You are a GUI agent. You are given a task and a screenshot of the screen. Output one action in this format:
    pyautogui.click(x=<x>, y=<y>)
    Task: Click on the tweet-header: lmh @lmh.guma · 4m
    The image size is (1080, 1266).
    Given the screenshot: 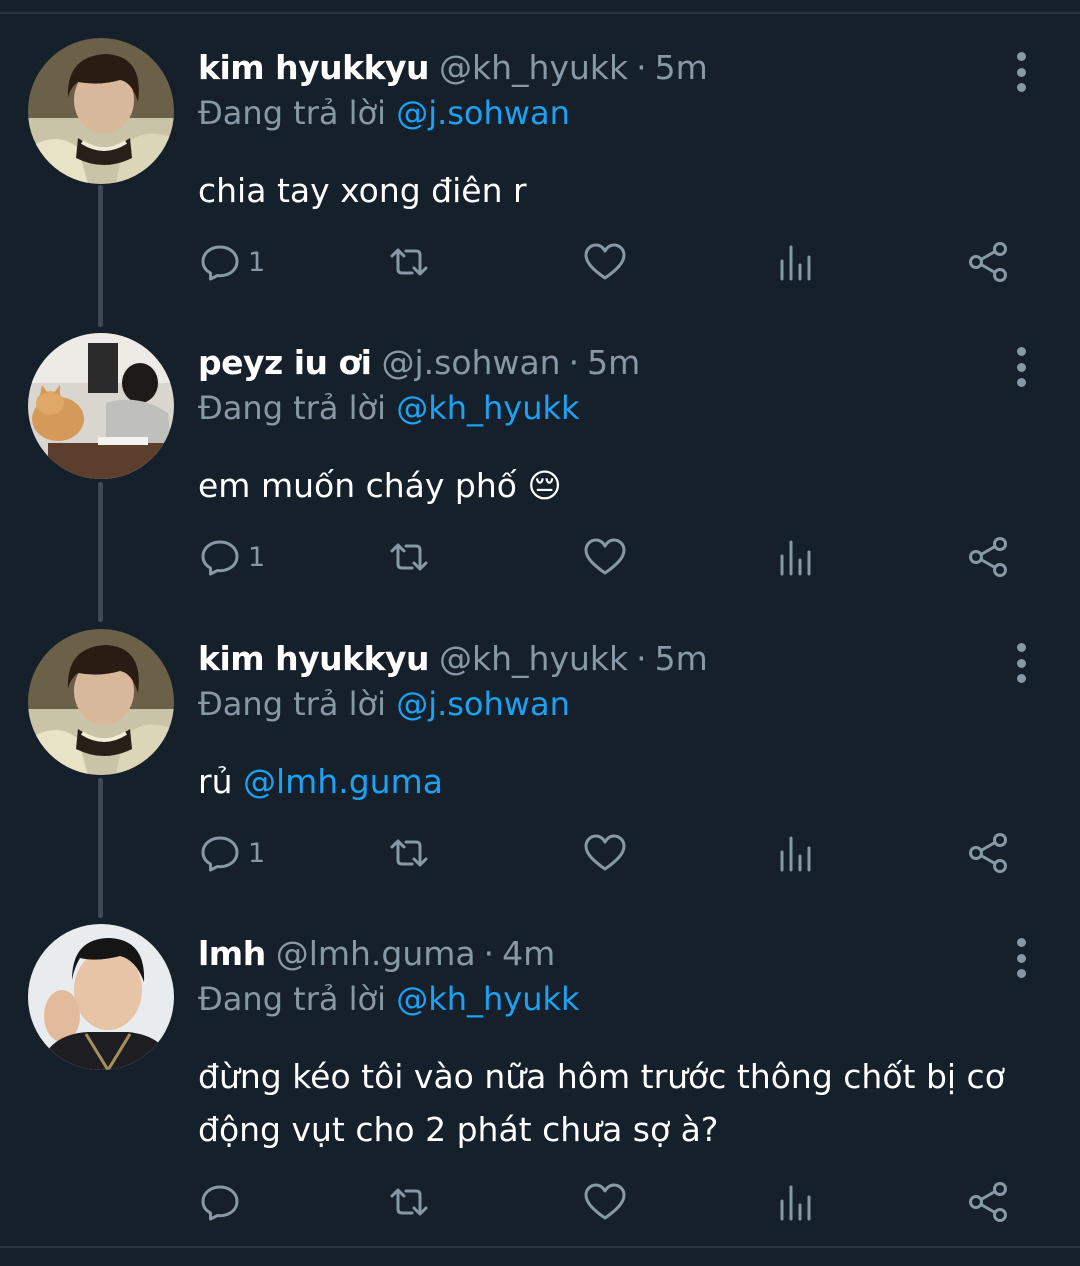 What is the action you would take?
    pyautogui.click(x=376, y=958)
    